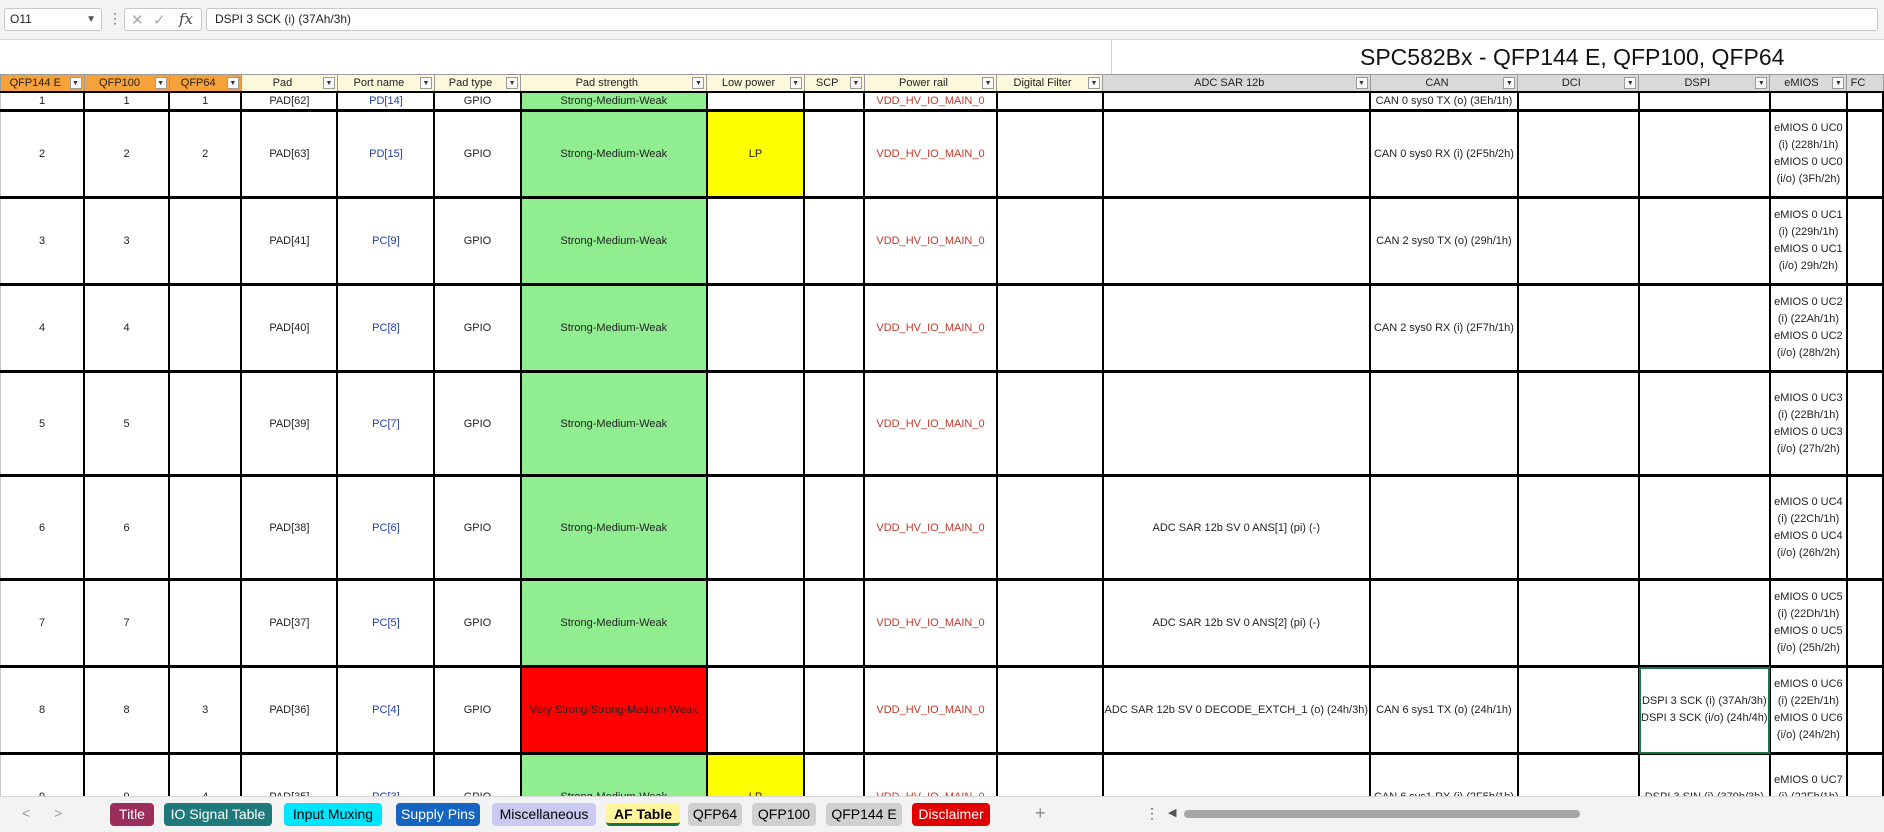 The height and width of the screenshot is (832, 1884). Describe the element at coordinates (1444, 101) in the screenshot. I see `cell-can: CAN 0 sys0 TX (o) (3Eh/1h)` at that location.